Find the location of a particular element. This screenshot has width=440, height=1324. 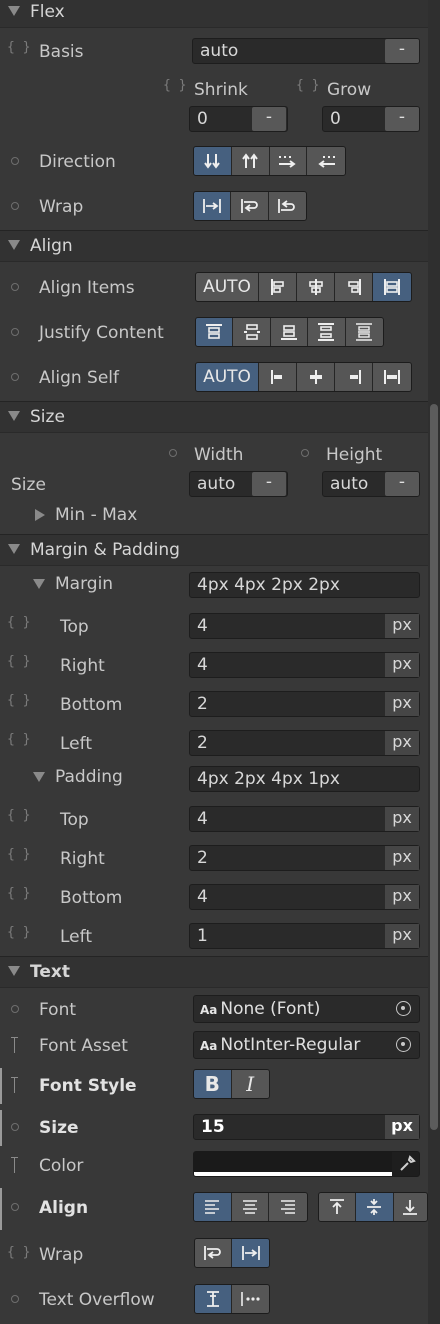

expand-triangle-icon is located at coordinates (40, 515).